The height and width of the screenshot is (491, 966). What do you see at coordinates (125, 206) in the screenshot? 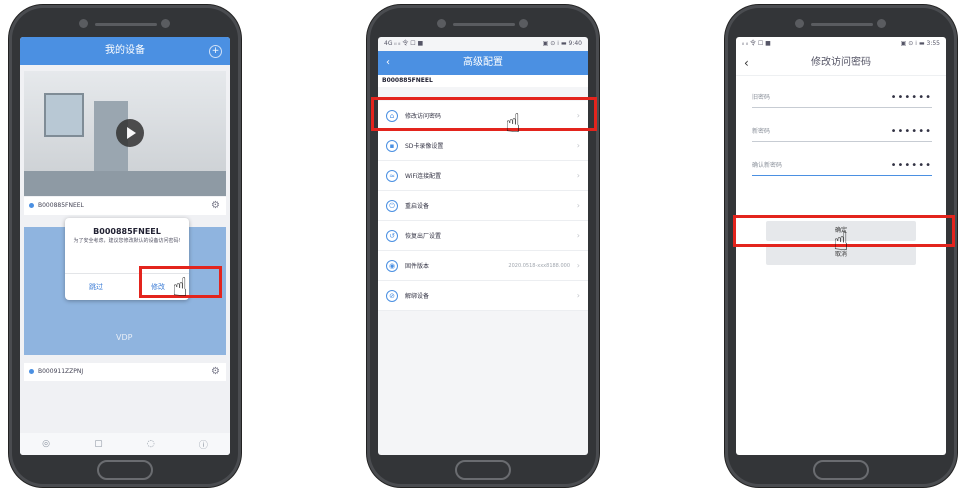
I see `device-row-1: B000885FNEEL ⚙` at bounding box center [125, 206].